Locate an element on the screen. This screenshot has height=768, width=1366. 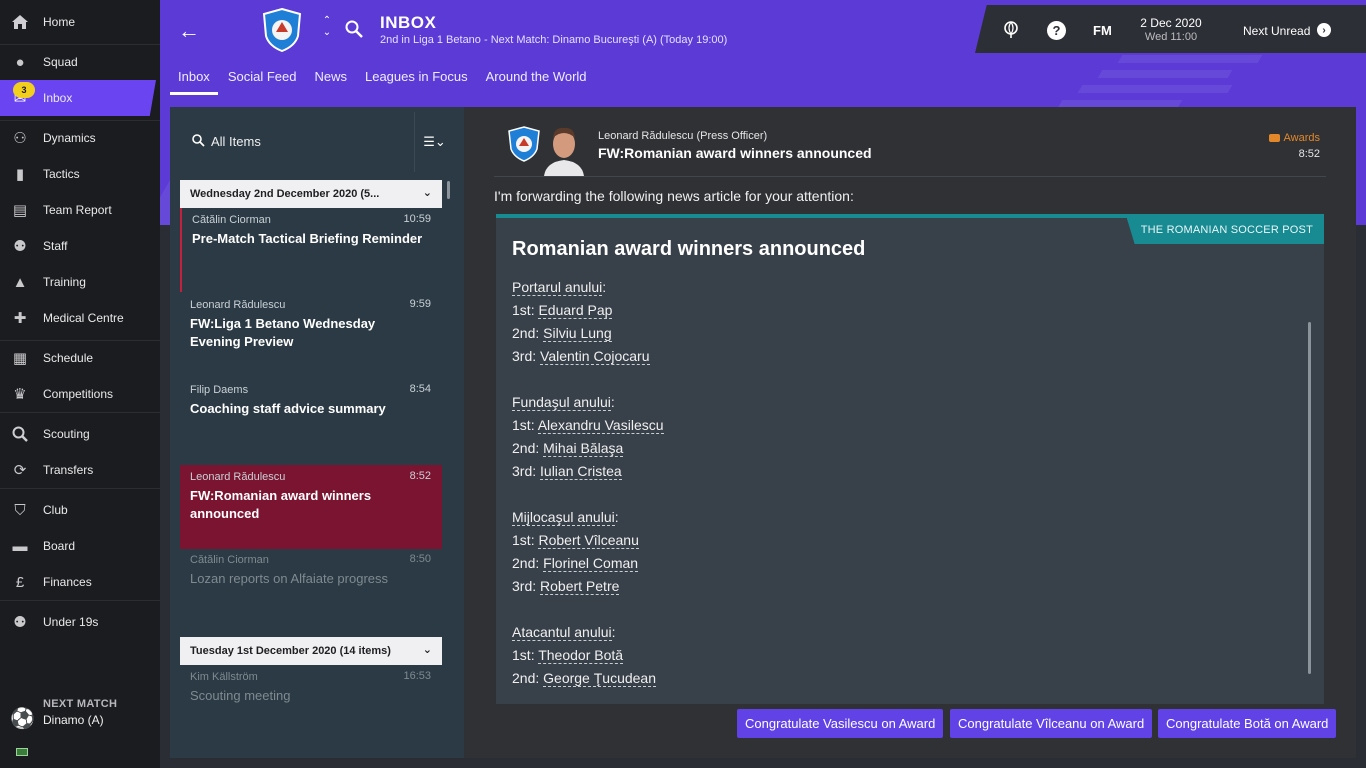
prev-next-arrows: ⌃ ⌄ is located at coordinates (327, 27).